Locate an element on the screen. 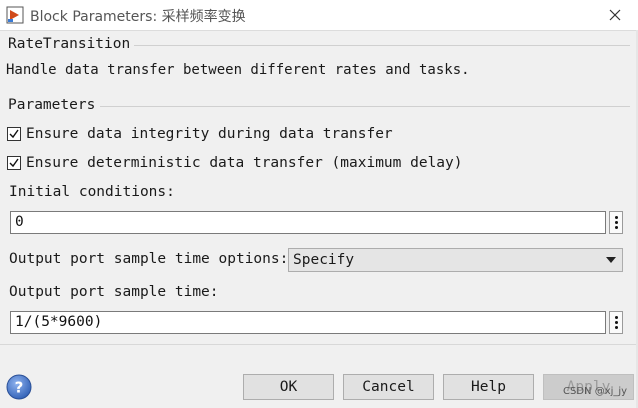 The image size is (638, 408). sample-time-label: Output port sample time: is located at coordinates (114, 292).